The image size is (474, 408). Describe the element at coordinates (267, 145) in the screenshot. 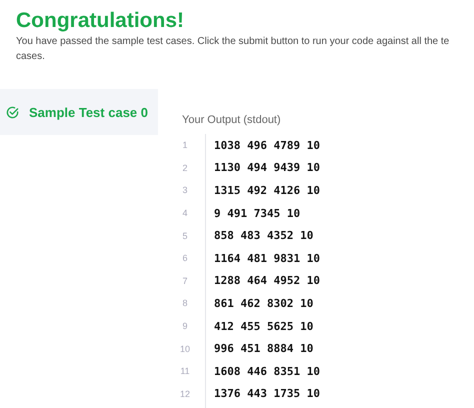

I see `output-line: 1038 496 4789 10` at that location.